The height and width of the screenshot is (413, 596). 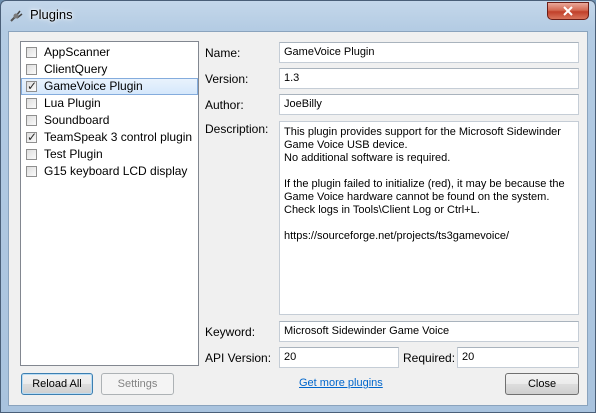 I want to click on plugin-name: Soundboard, so click(x=77, y=120).